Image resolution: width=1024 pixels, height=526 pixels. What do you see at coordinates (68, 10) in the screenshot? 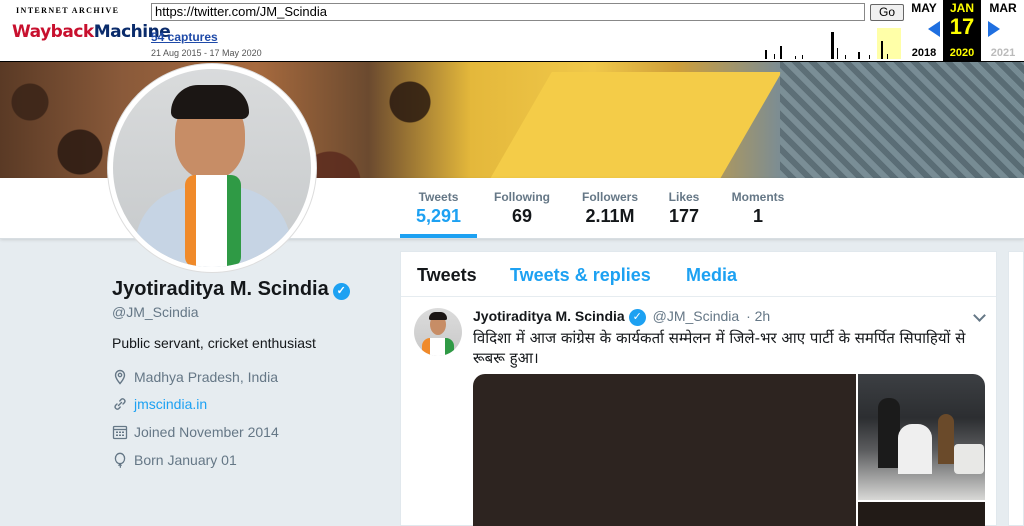
I see `wayback-logo-top: INTERNET ARCHIVE` at bounding box center [68, 10].